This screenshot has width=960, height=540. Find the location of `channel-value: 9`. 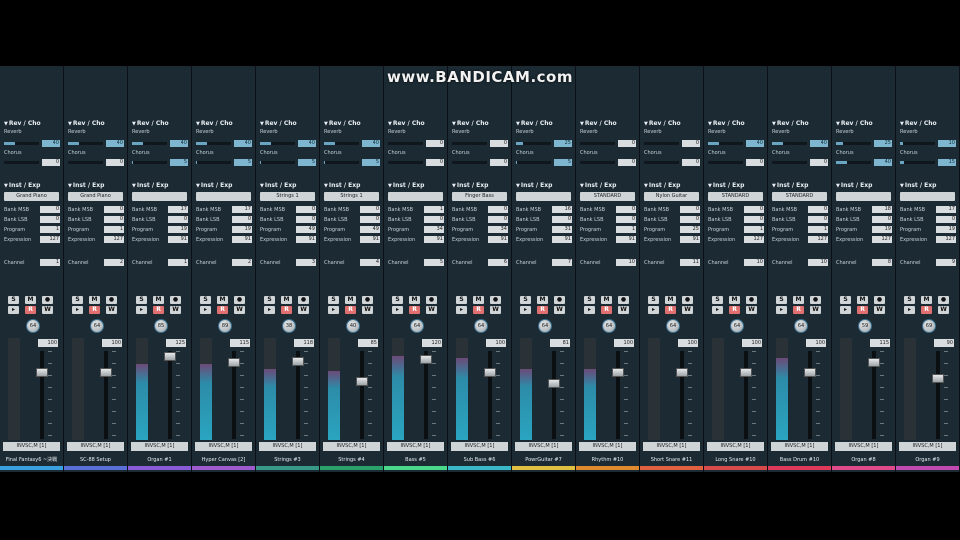

channel-value: 9 is located at coordinates (946, 262).